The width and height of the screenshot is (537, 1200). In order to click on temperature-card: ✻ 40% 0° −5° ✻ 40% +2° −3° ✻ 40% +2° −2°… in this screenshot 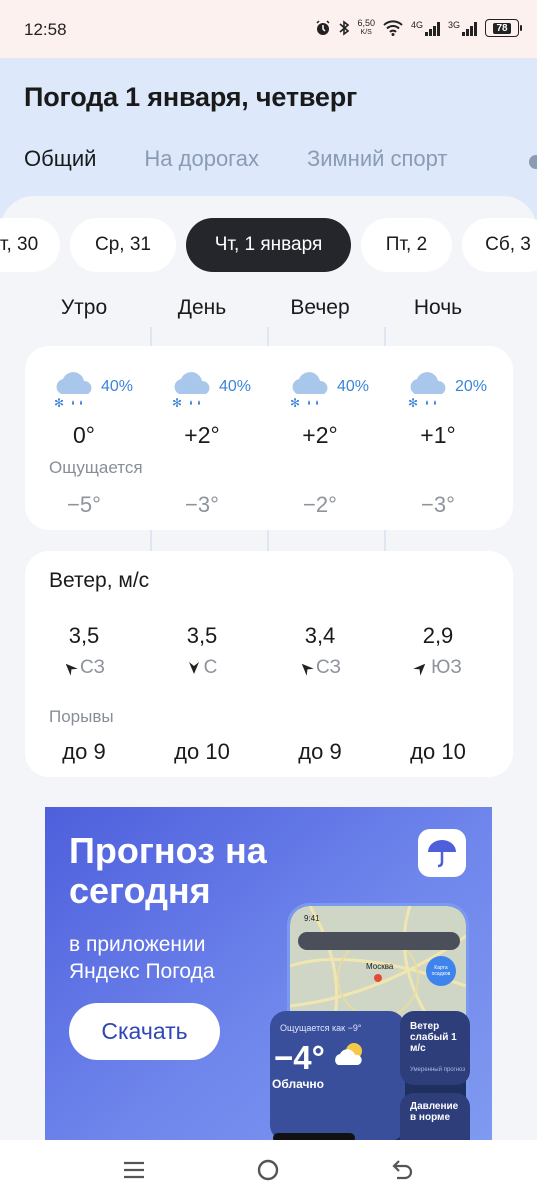, I will do `click(269, 438)`.